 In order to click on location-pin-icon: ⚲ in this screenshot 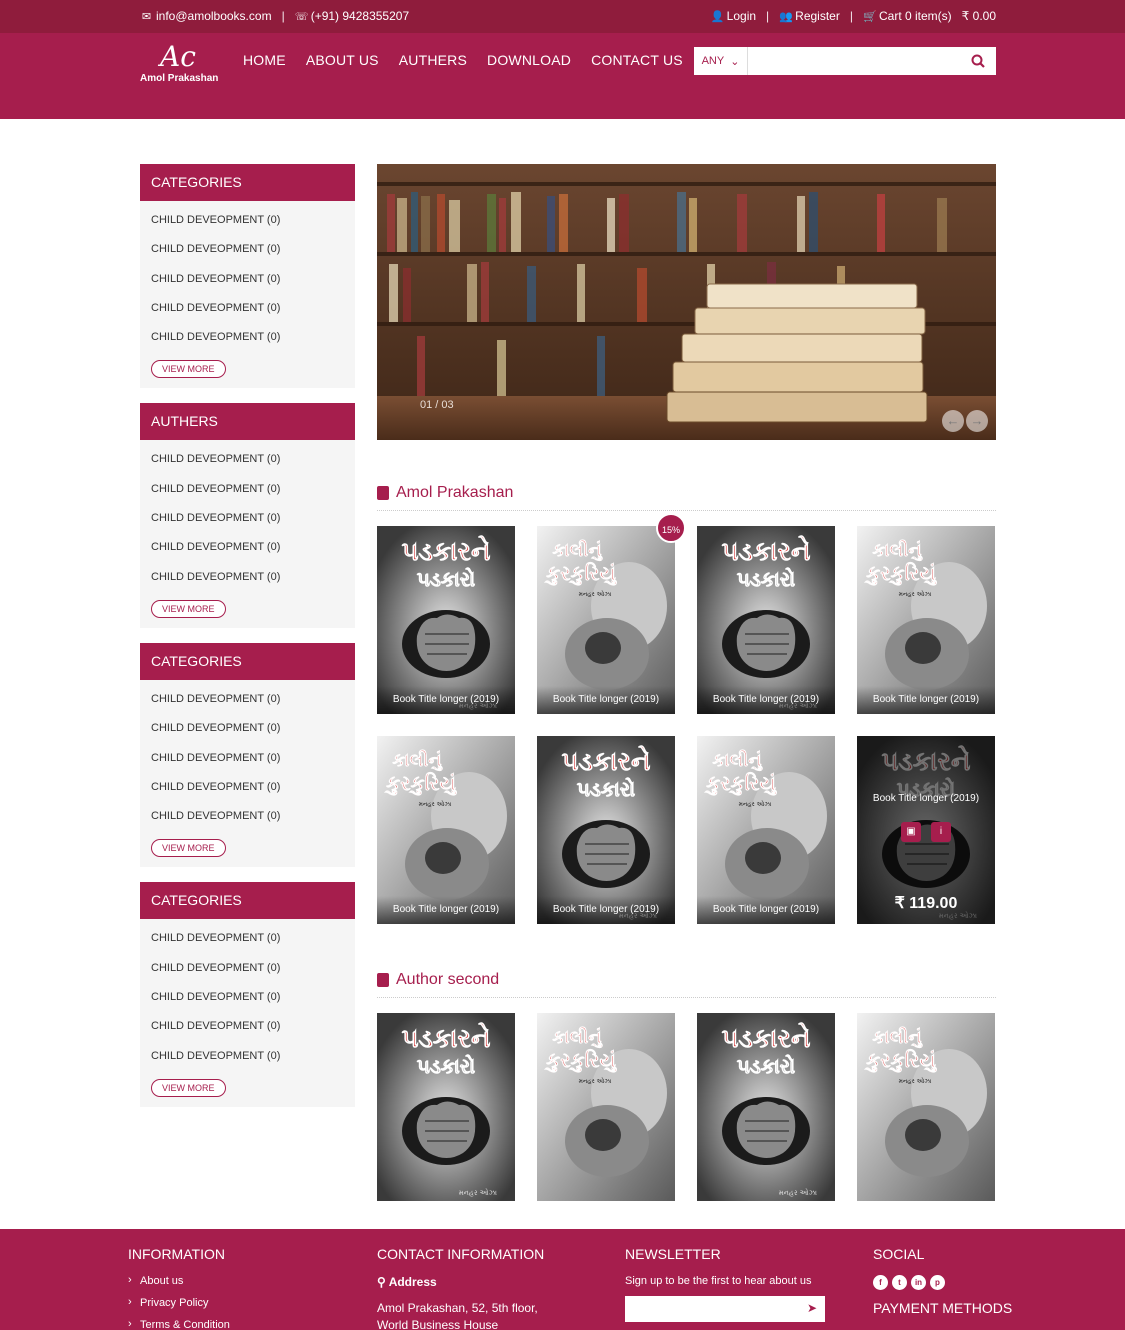, I will do `click(381, 1282)`.